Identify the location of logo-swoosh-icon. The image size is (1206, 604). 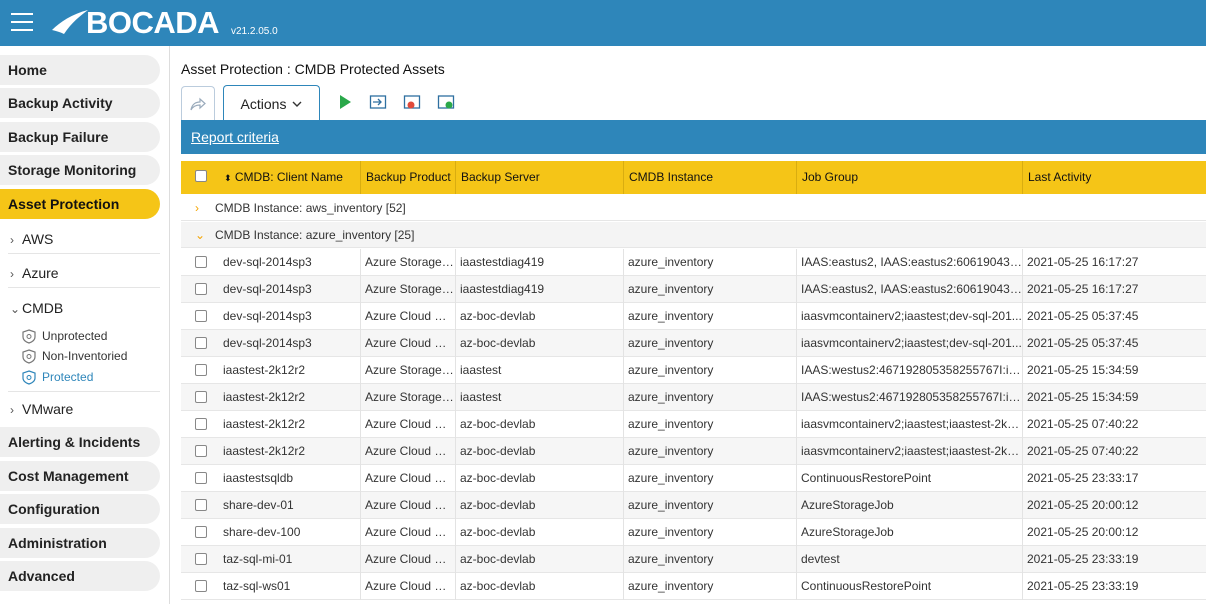
(70, 22).